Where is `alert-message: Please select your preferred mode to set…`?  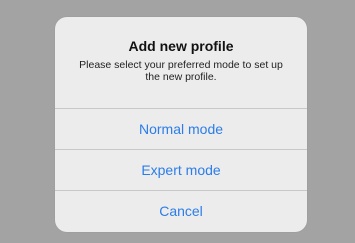 alert-message: Please select your preferred mode to set… is located at coordinates (181, 71).